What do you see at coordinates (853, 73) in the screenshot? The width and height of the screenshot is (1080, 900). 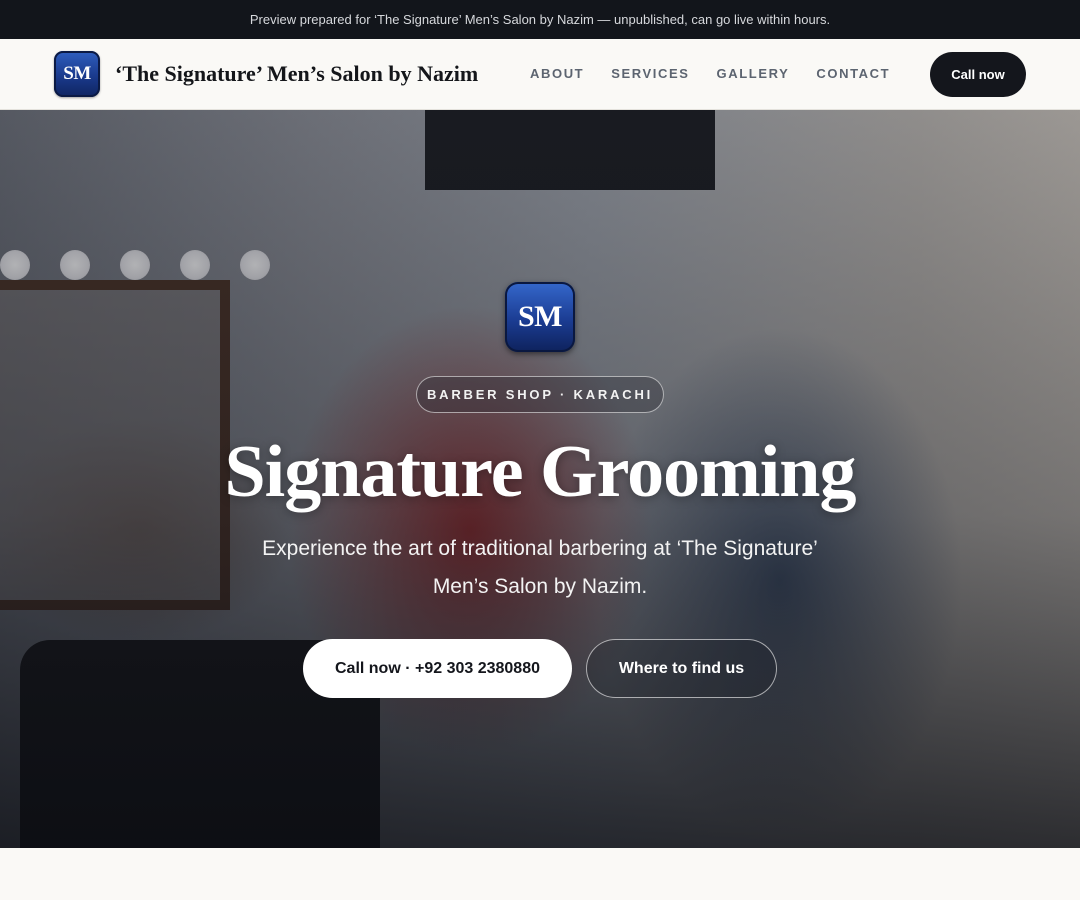 I see `nav-link-contact: CONTACT` at bounding box center [853, 73].